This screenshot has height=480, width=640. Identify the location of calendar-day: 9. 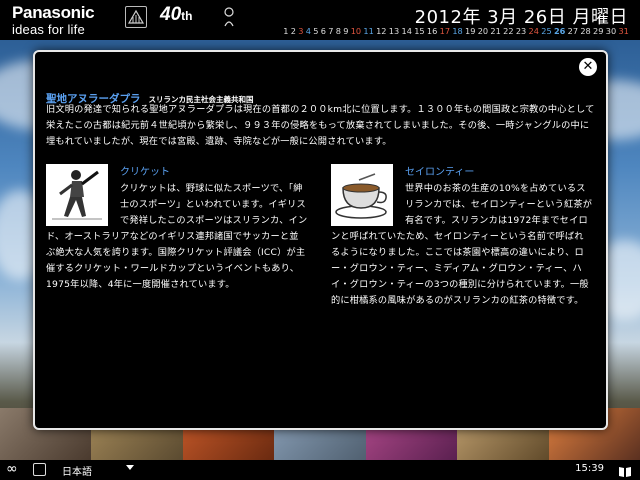
(346, 31).